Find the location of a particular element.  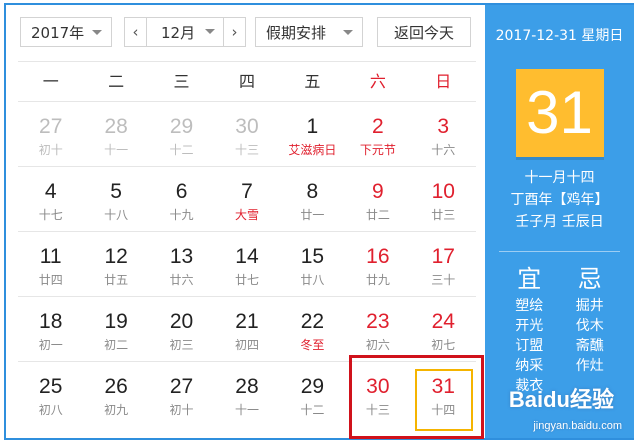

day-number: 7 is located at coordinates (247, 191).